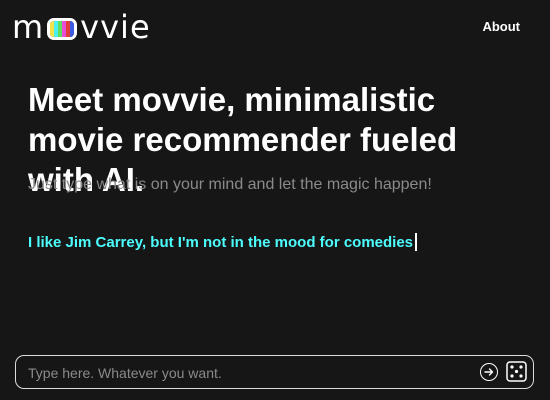 This screenshot has height=400, width=550. Describe the element at coordinates (115, 27) in the screenshot. I see `logo-suffix: vvie` at that location.